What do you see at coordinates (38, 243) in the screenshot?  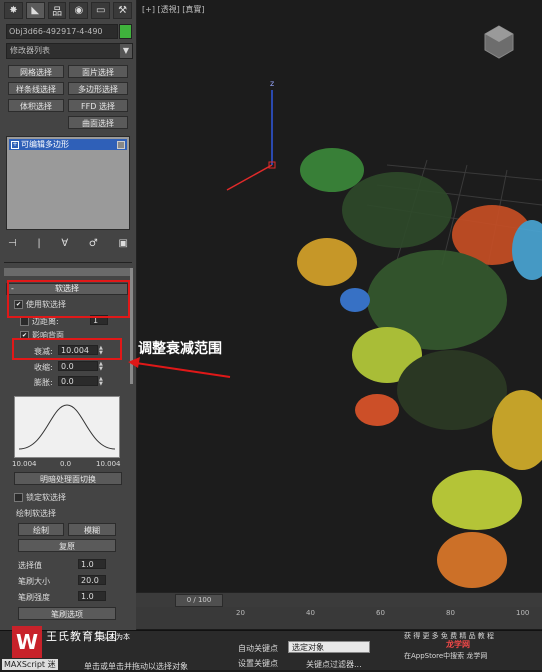 I see `show-end-result-icon: |` at bounding box center [38, 243].